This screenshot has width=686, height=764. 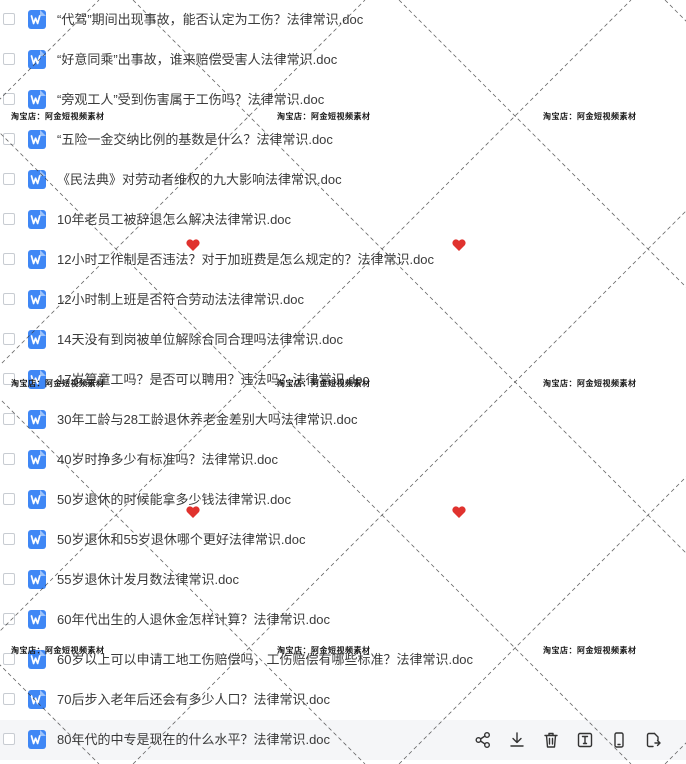 I want to click on row-actions, so click(x=536, y=740).